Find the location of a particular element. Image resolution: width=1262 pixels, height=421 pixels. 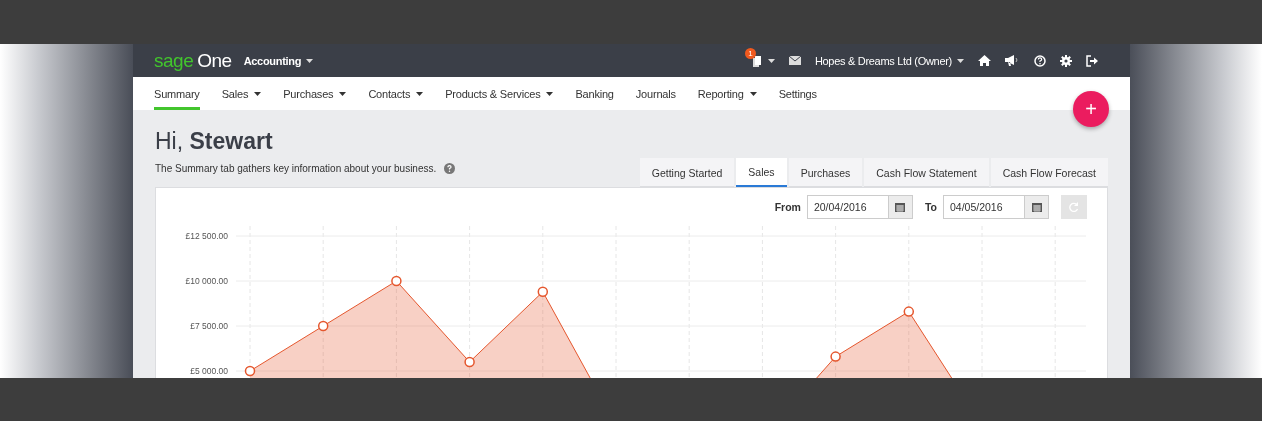

refresh-icon is located at coordinates (1074, 207).